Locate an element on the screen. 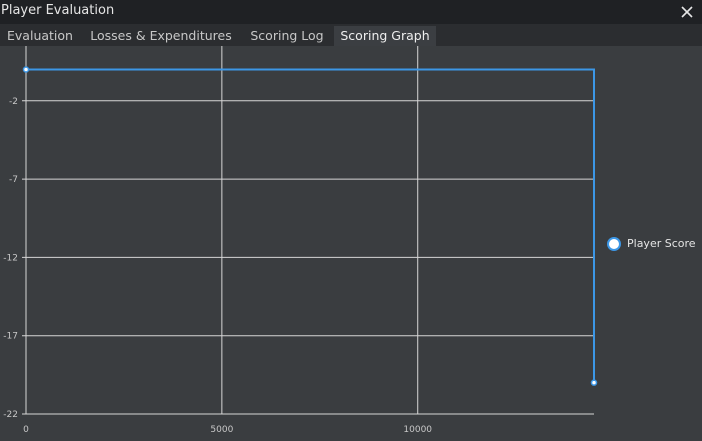 The height and width of the screenshot is (441, 702). y-tick-label: -2 is located at coordinates (13, 102).